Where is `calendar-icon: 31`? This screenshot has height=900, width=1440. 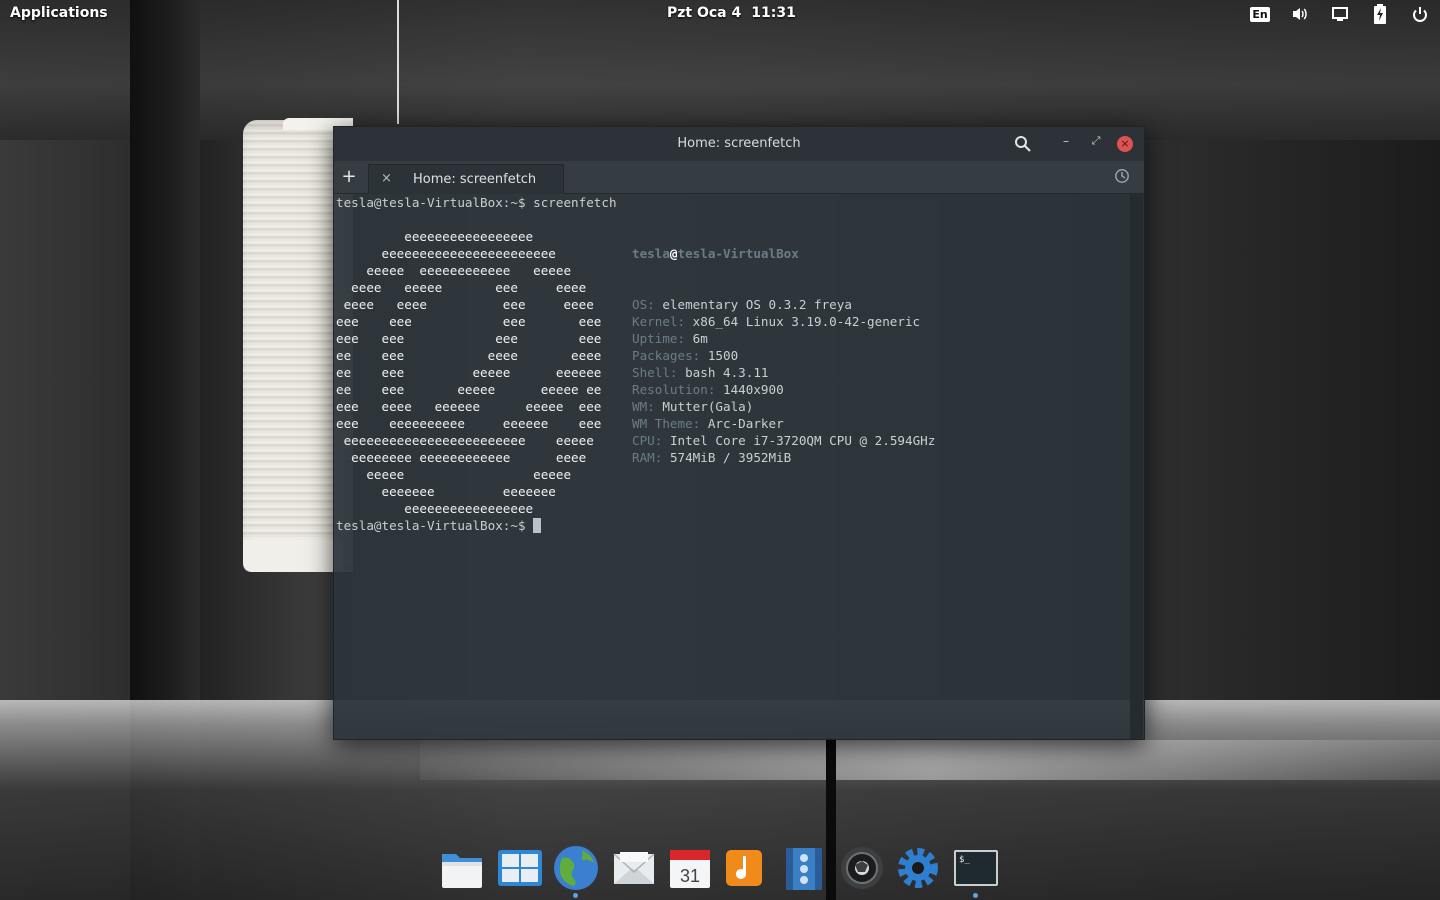 calendar-icon: 31 is located at coordinates (690, 869).